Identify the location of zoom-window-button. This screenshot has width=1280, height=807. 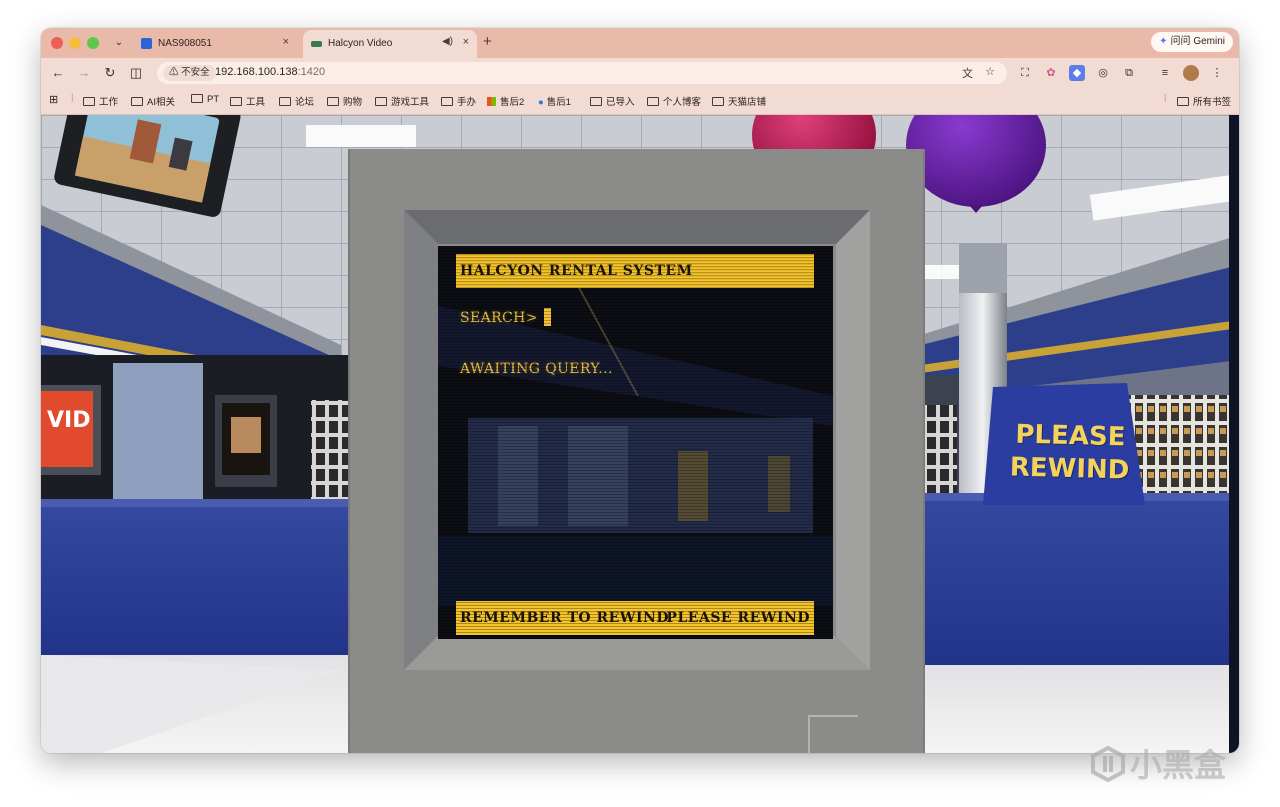
(93, 43).